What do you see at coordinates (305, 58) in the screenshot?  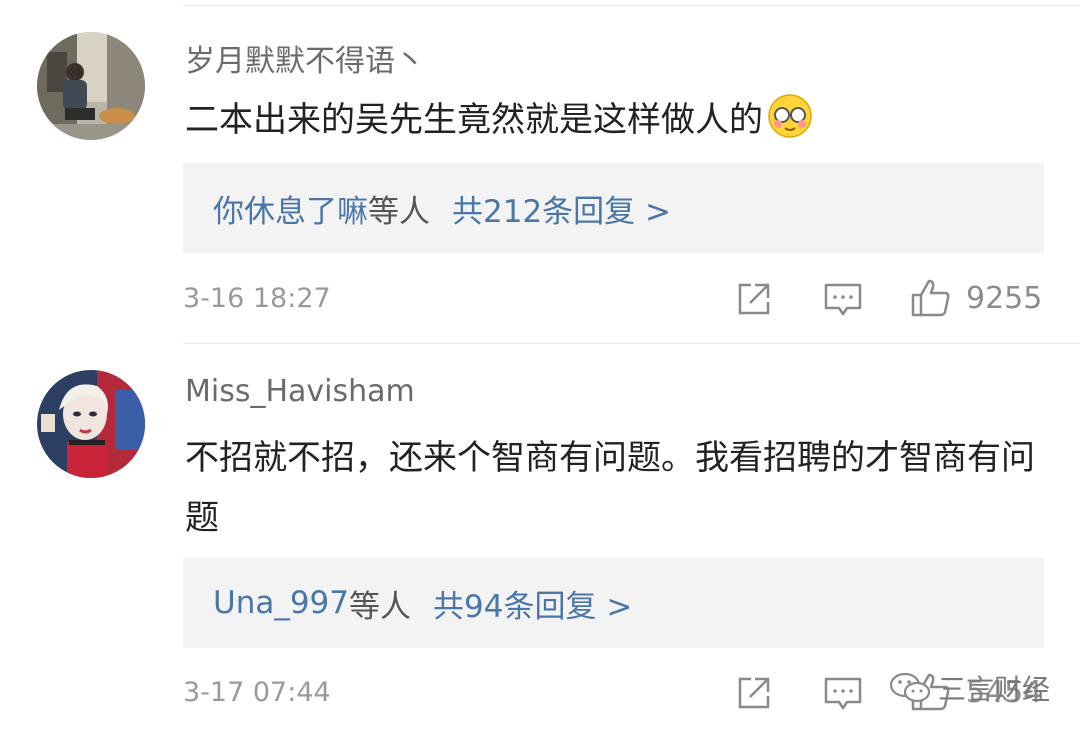 I see `comment-username: 岁月默默不得语丶` at bounding box center [305, 58].